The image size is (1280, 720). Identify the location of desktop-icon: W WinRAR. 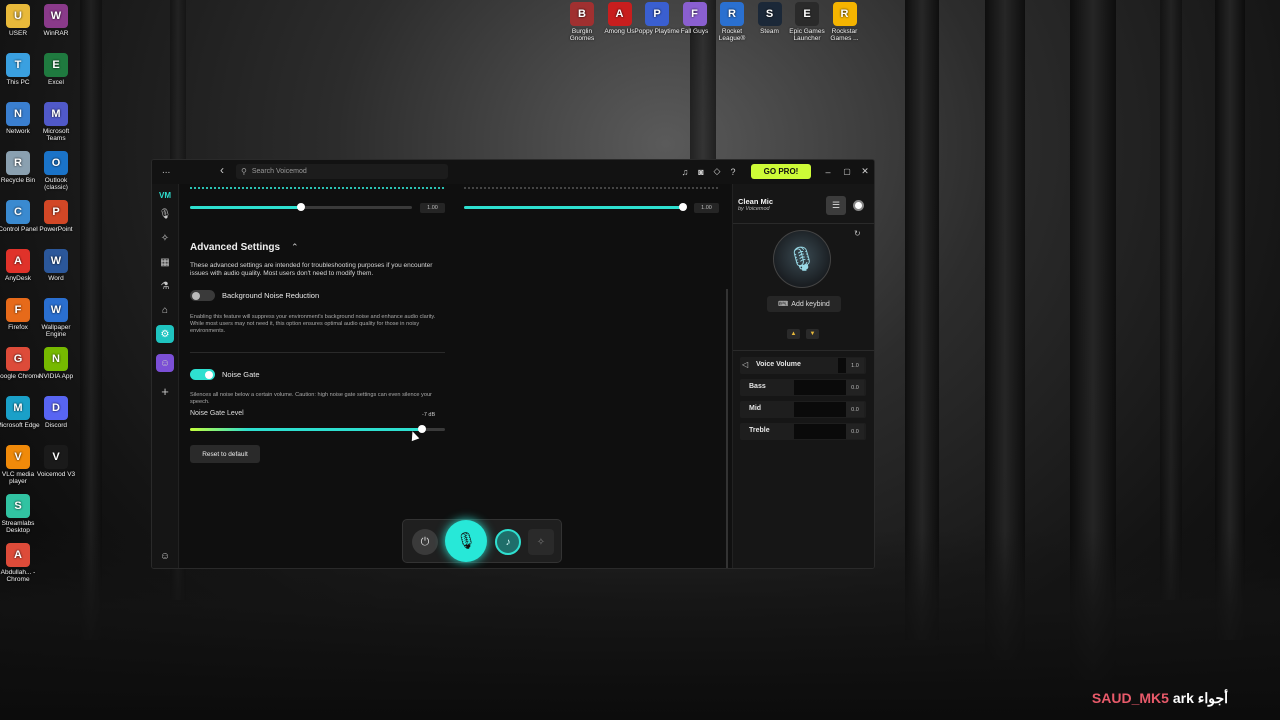
(56, 20).